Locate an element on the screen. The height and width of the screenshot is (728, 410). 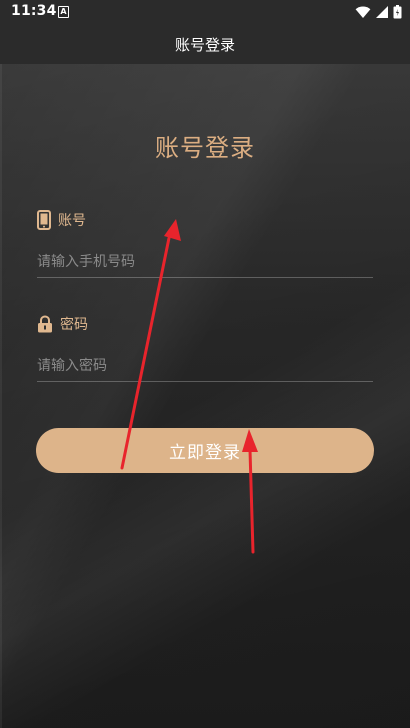
status-bar: 11:34 A is located at coordinates (205, 12).